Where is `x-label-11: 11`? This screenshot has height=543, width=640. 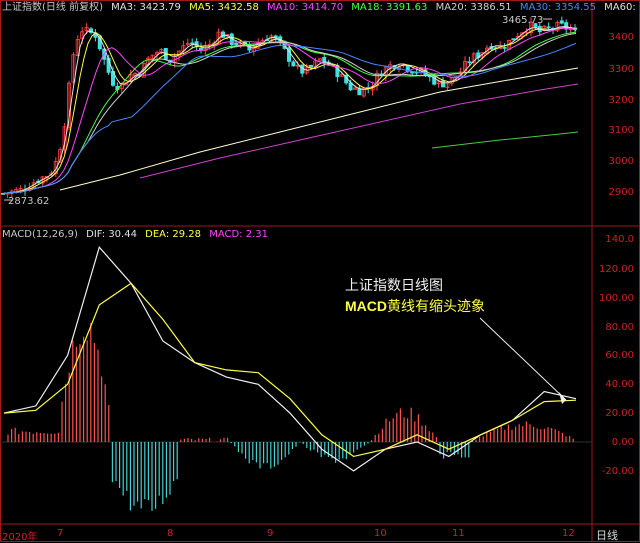 x-label-11: 11 is located at coordinates (458, 533).